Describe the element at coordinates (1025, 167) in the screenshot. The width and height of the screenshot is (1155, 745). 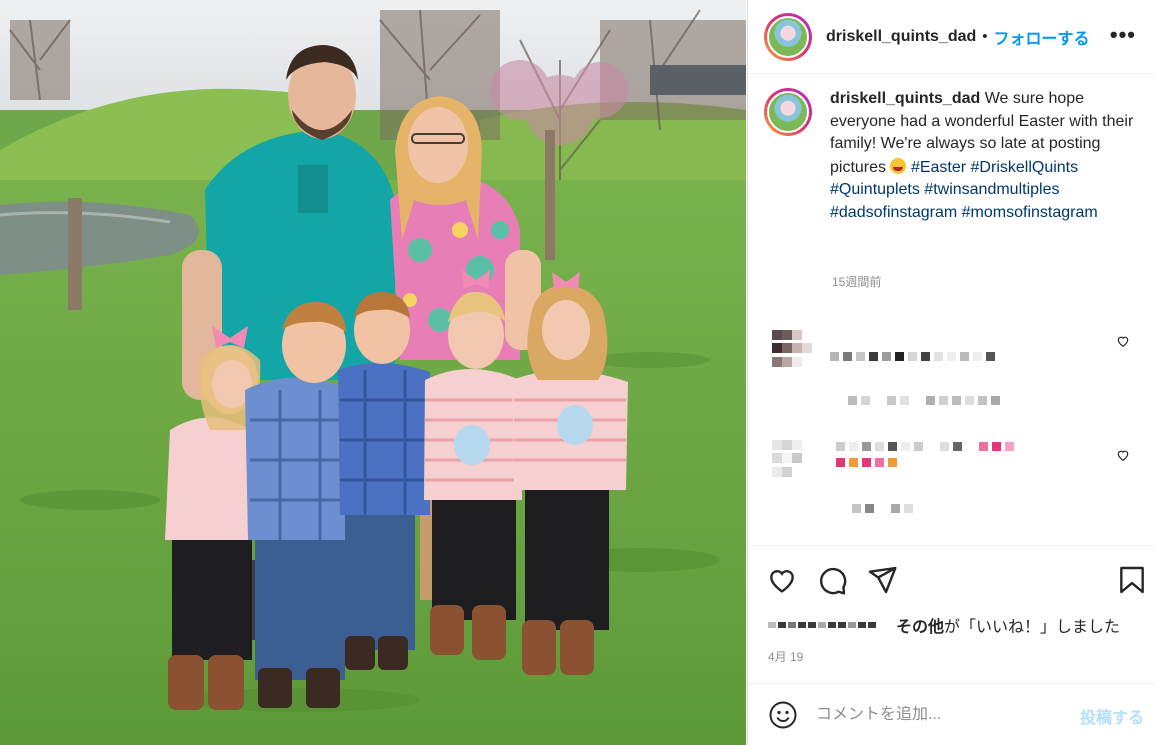
I see `hashtag-driskellquints: #DriskellQuints` at that location.